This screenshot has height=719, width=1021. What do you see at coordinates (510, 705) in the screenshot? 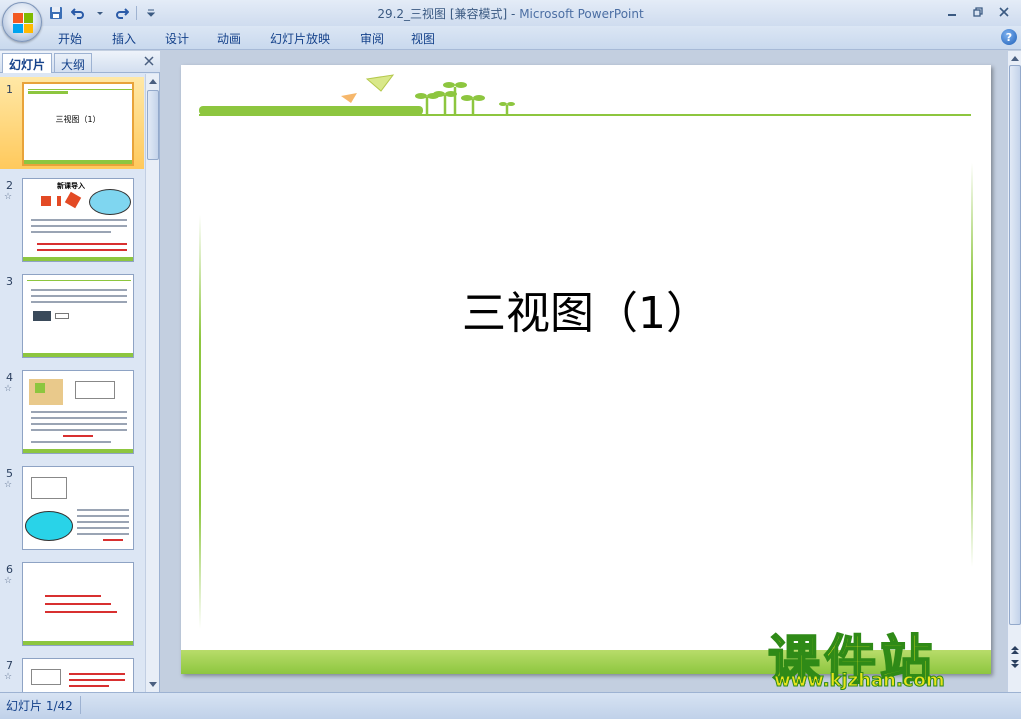
I see `status-bar: 幻灯片 1/42` at bounding box center [510, 705].